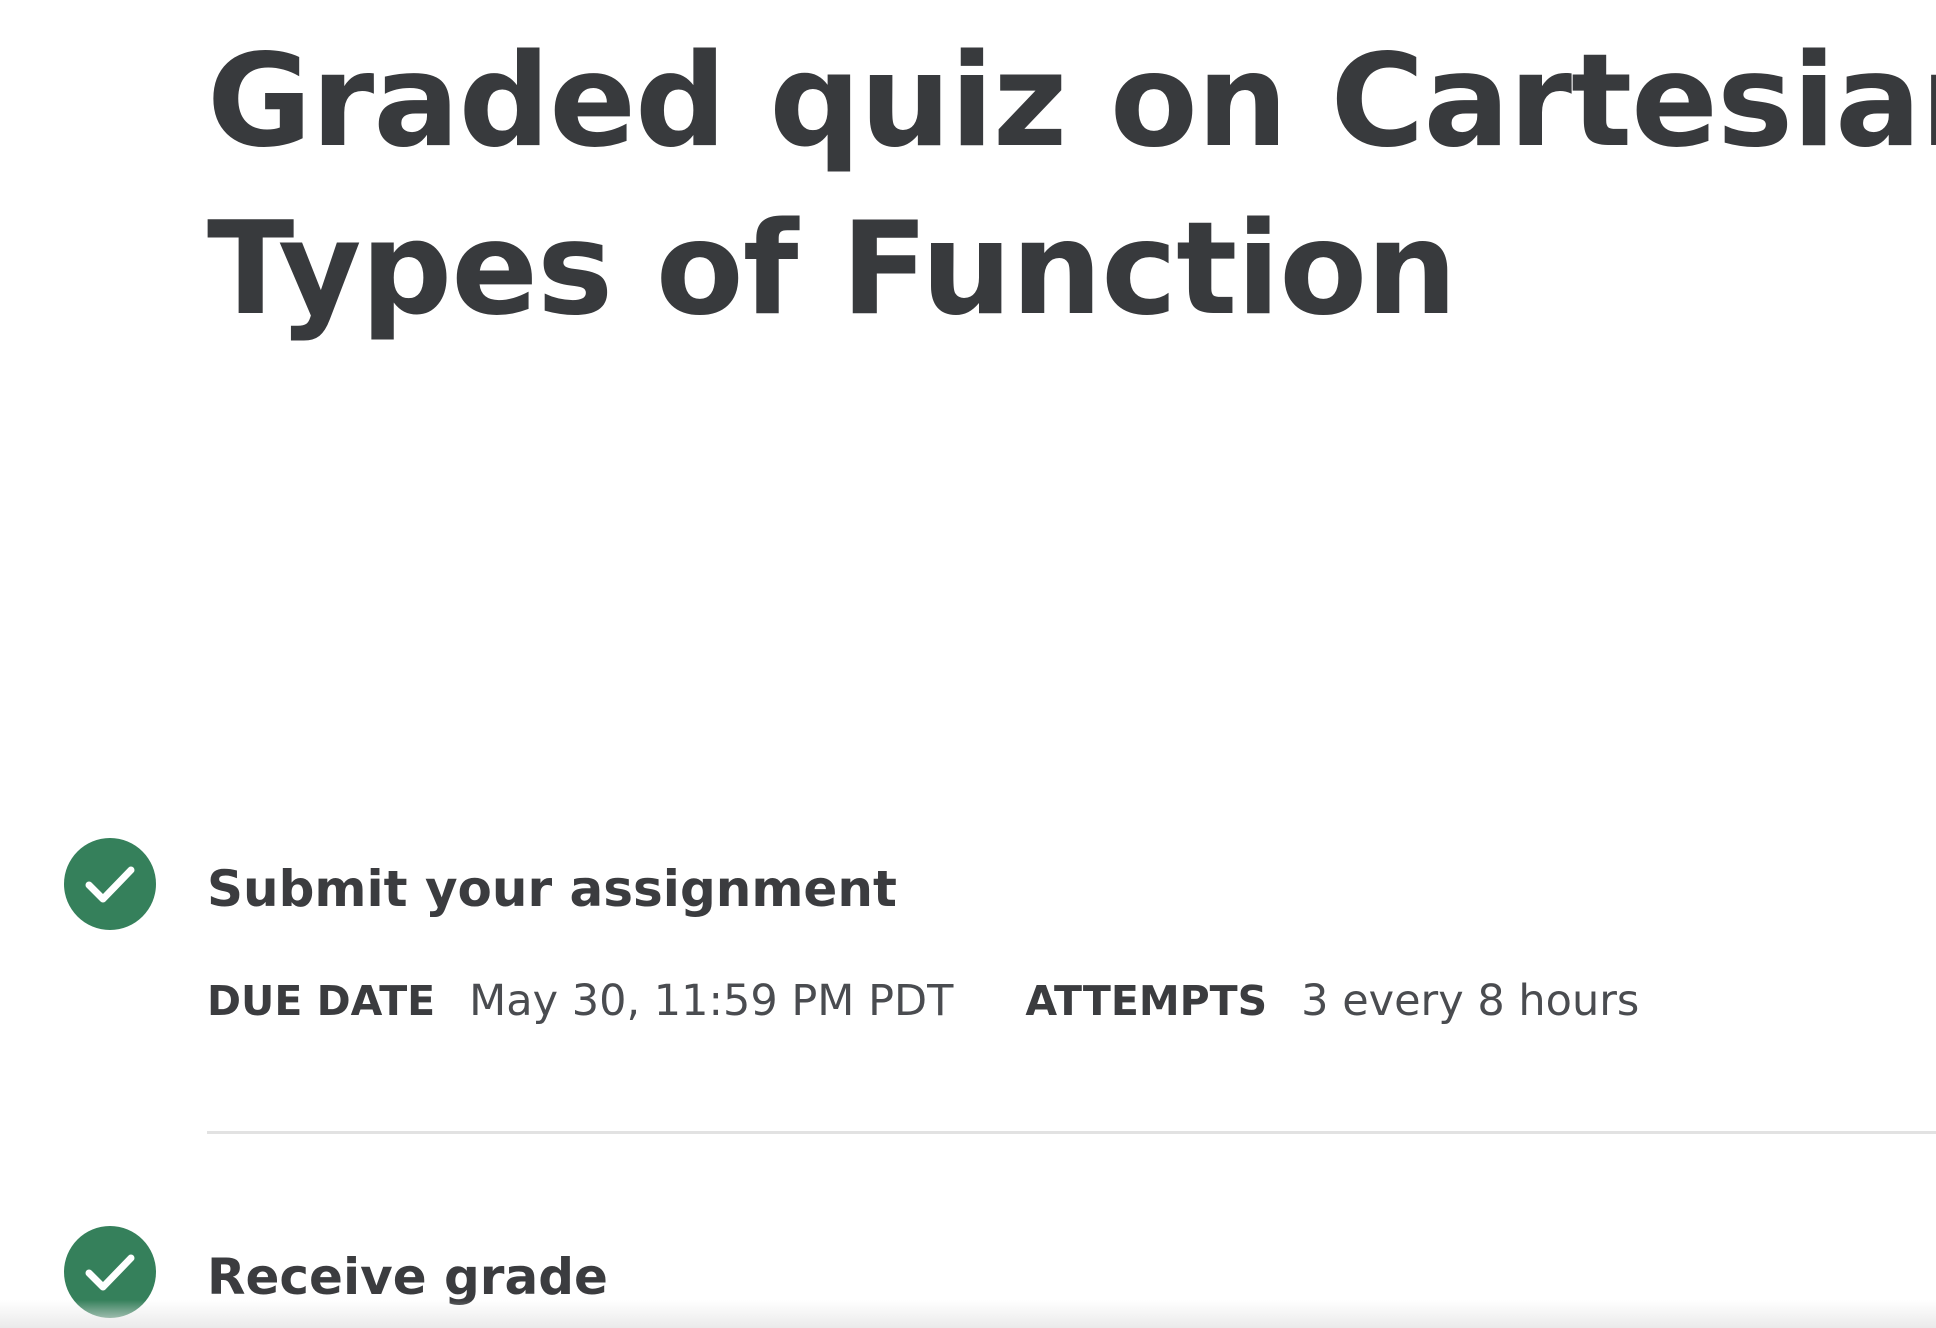  What do you see at coordinates (110, 884) in the screenshot?
I see `check-icon` at bounding box center [110, 884].